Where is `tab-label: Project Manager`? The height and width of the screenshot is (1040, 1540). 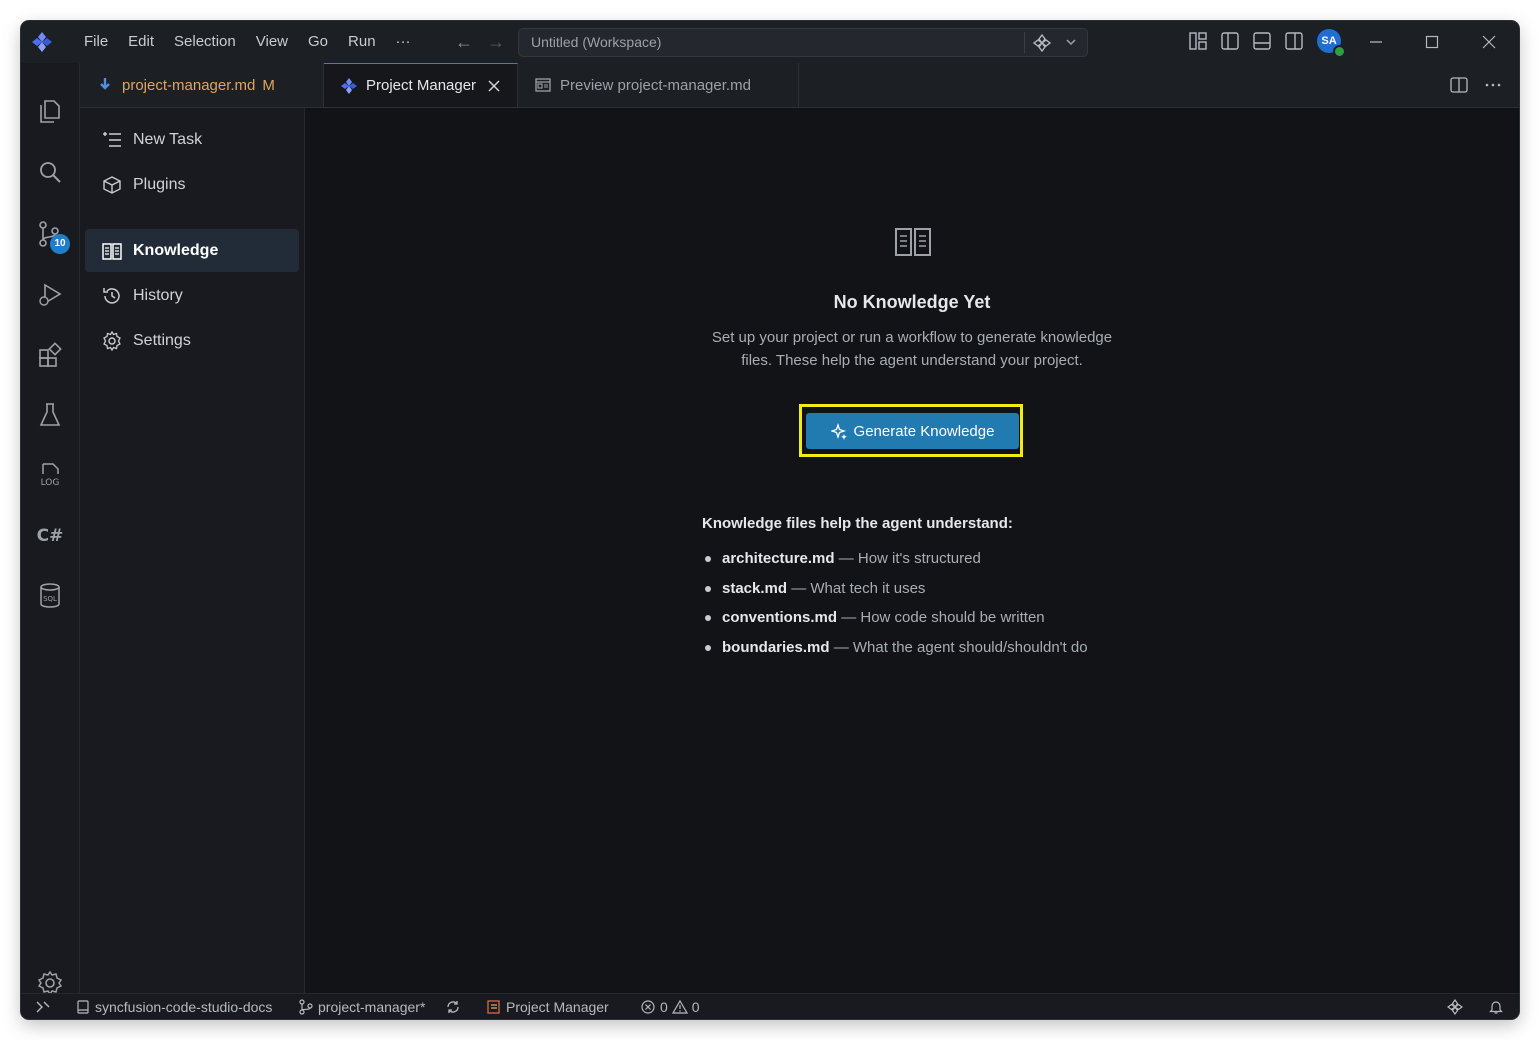 tab-label: Project Manager is located at coordinates (421, 85).